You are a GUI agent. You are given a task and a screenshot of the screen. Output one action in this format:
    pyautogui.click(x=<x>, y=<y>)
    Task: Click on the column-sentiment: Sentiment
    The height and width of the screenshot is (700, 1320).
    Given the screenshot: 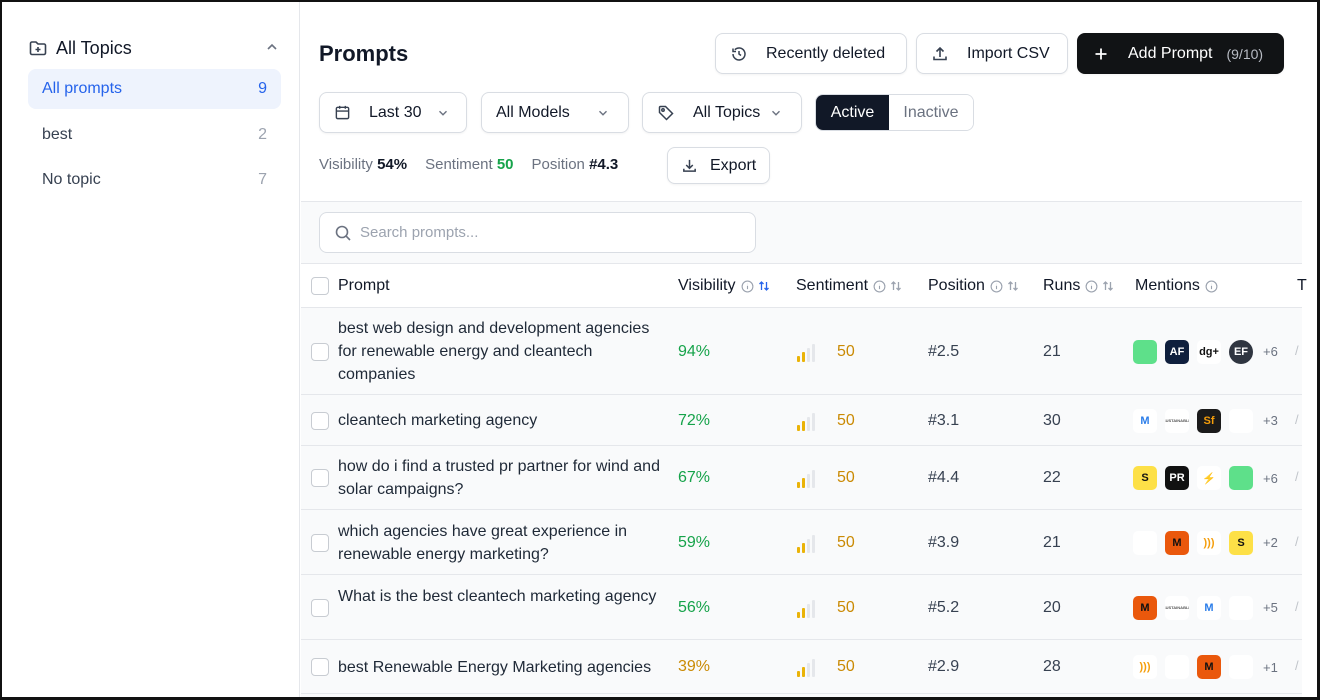 What is the action you would take?
    pyautogui.click(x=849, y=286)
    